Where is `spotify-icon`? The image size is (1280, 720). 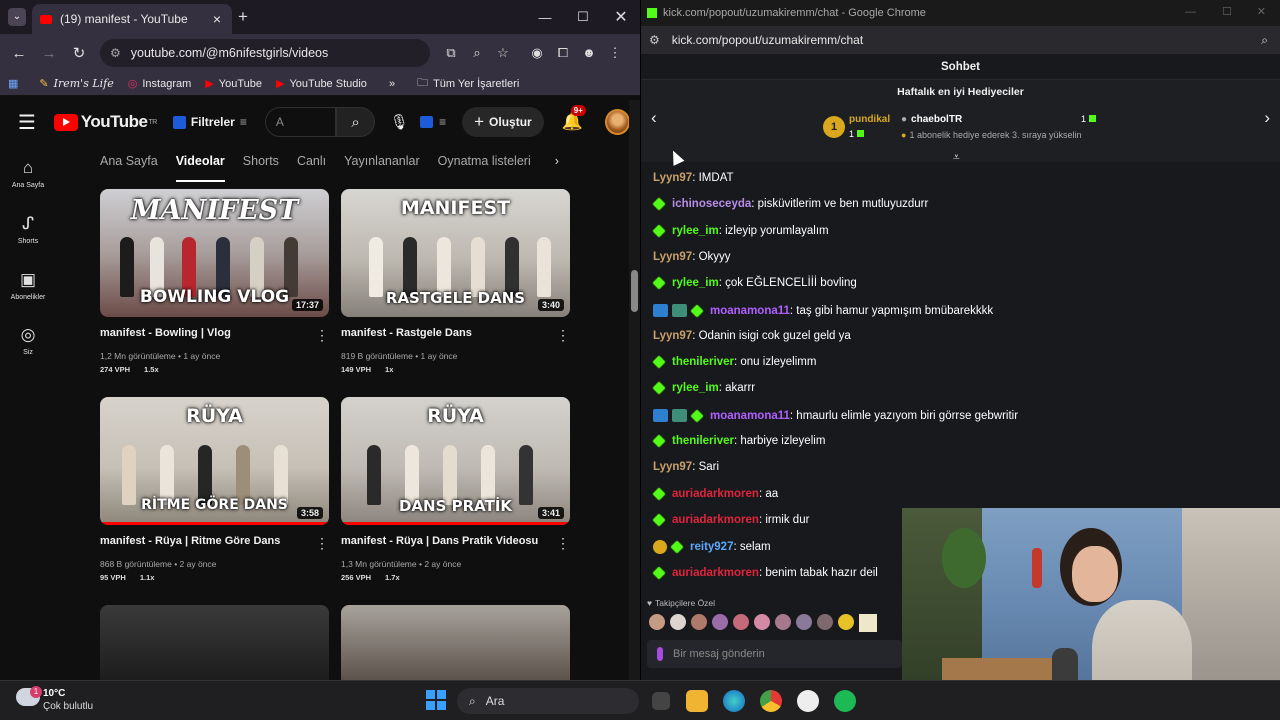
spotify-icon is located at coordinates (845, 701).